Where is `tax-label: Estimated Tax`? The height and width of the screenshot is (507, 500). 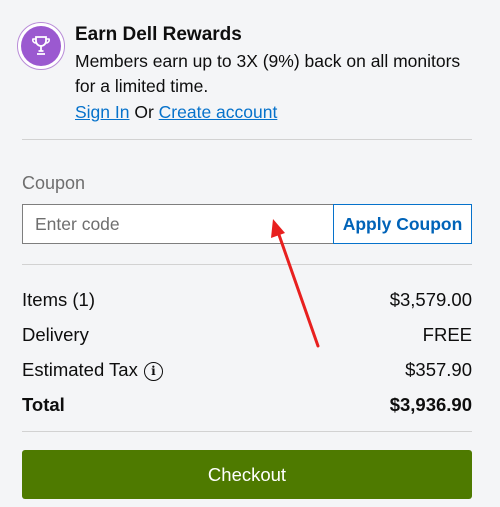 tax-label: Estimated Tax is located at coordinates (80, 369).